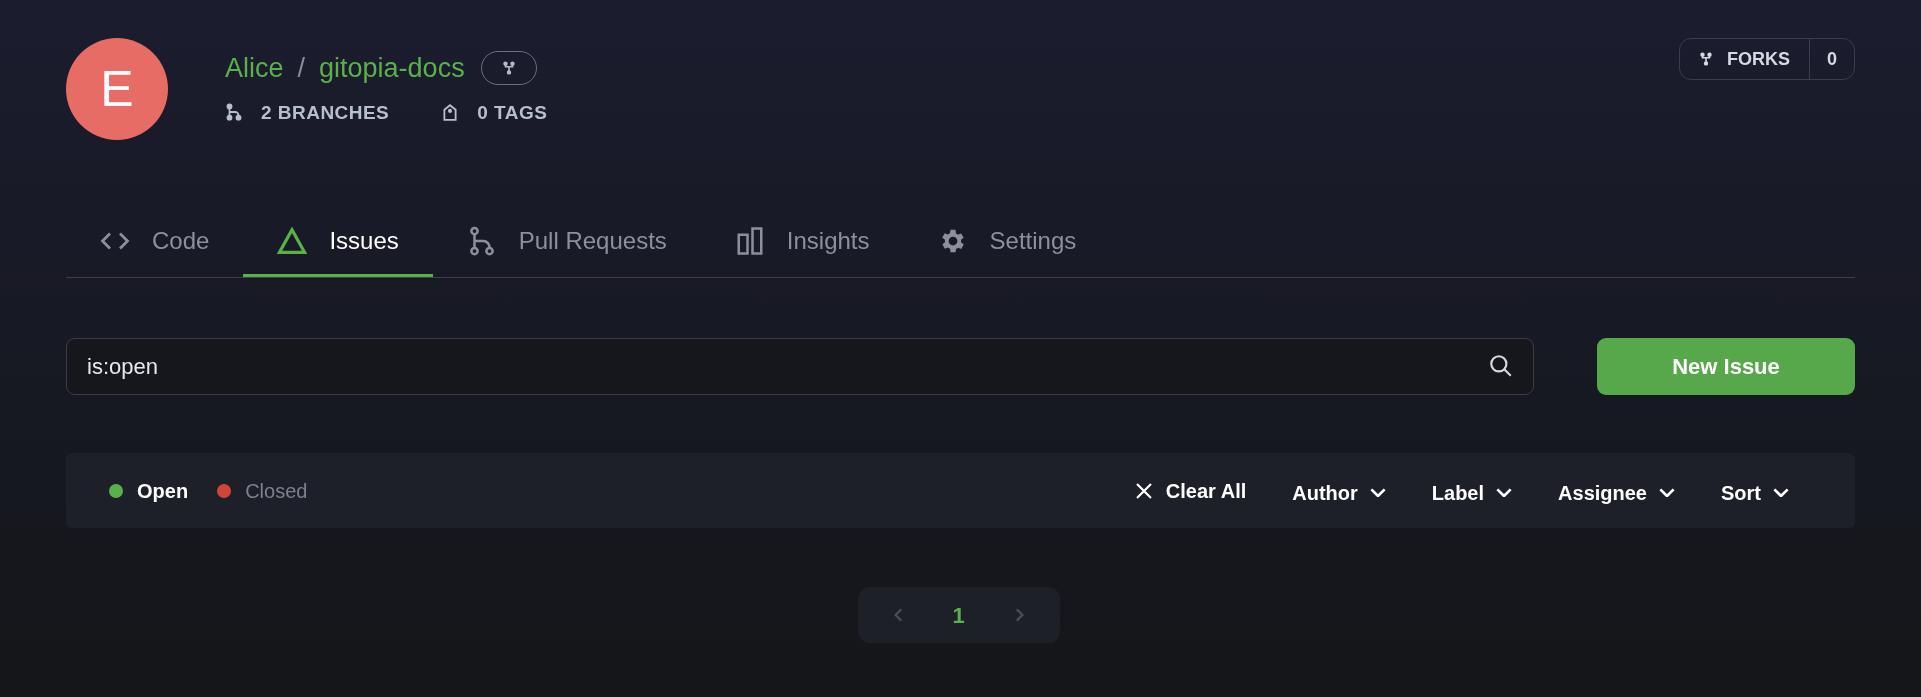  Describe the element at coordinates (1758, 59) in the screenshot. I see `forks-label: FORKS` at that location.